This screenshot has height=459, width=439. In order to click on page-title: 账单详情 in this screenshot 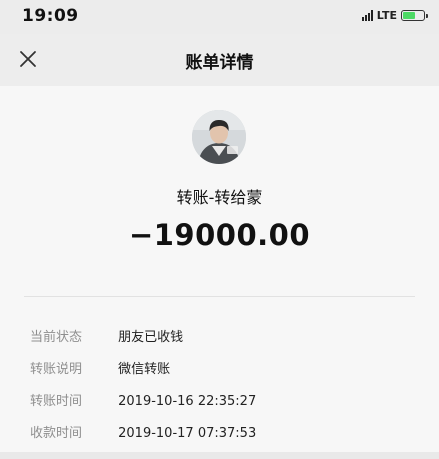, I will do `click(219, 63)`.